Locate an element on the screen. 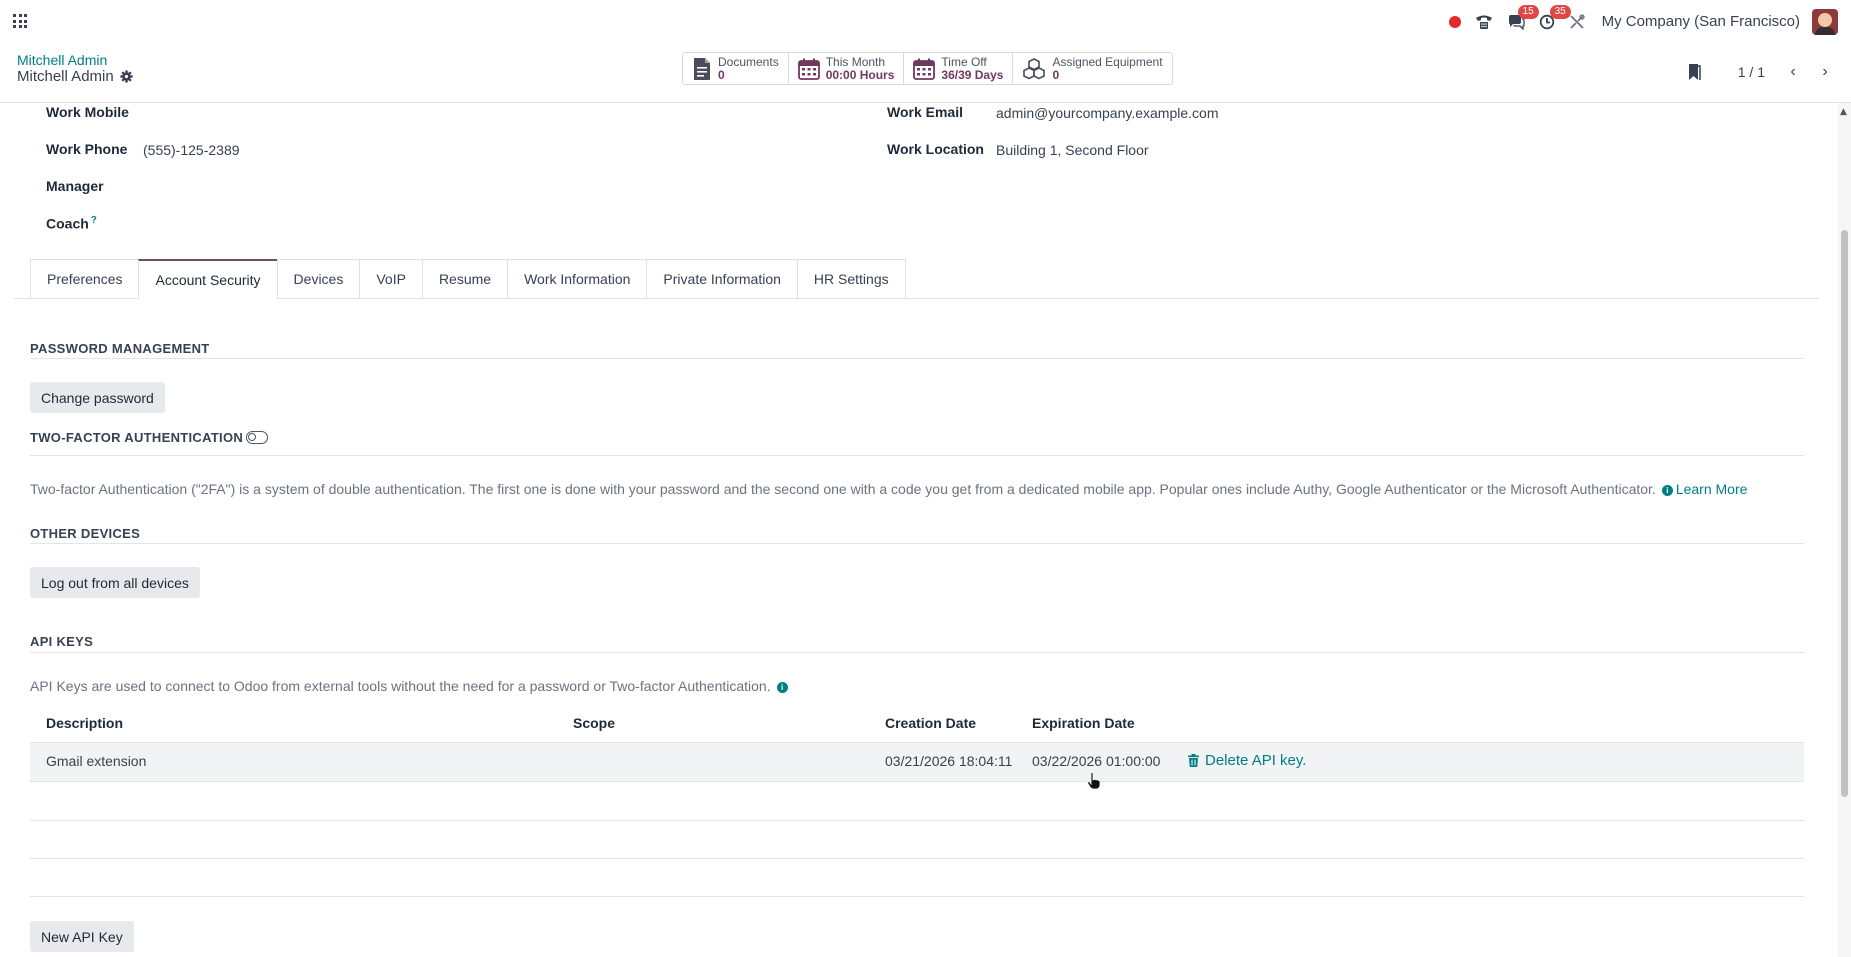 The height and width of the screenshot is (957, 1851). other-devices-title: OTHER DEVICES is located at coordinates (85, 533).